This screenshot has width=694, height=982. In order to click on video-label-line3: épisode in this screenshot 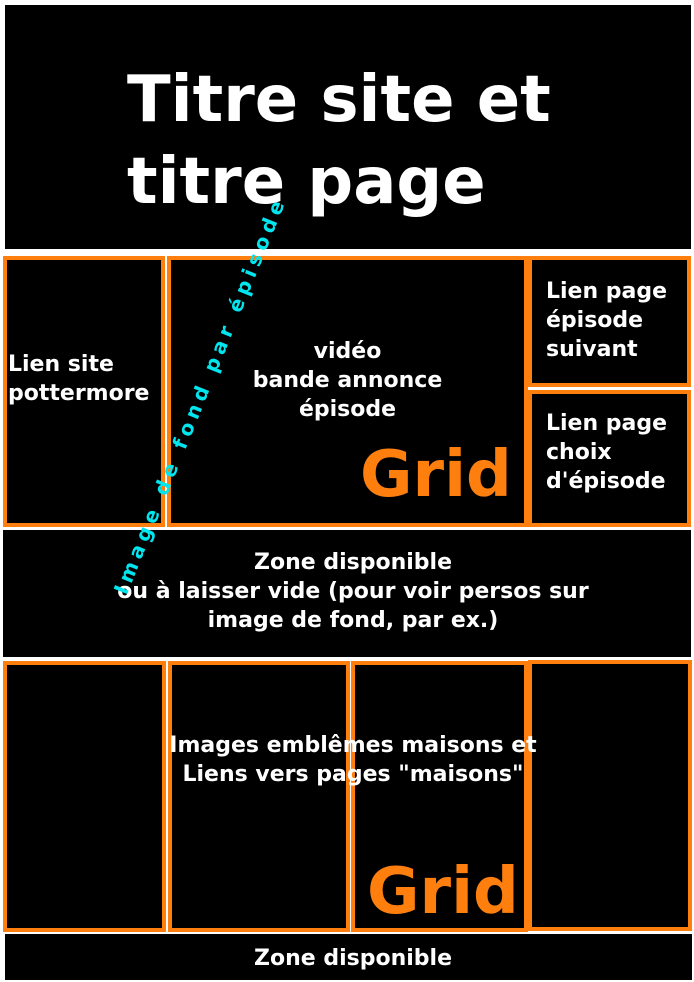, I will do `click(347, 409)`.